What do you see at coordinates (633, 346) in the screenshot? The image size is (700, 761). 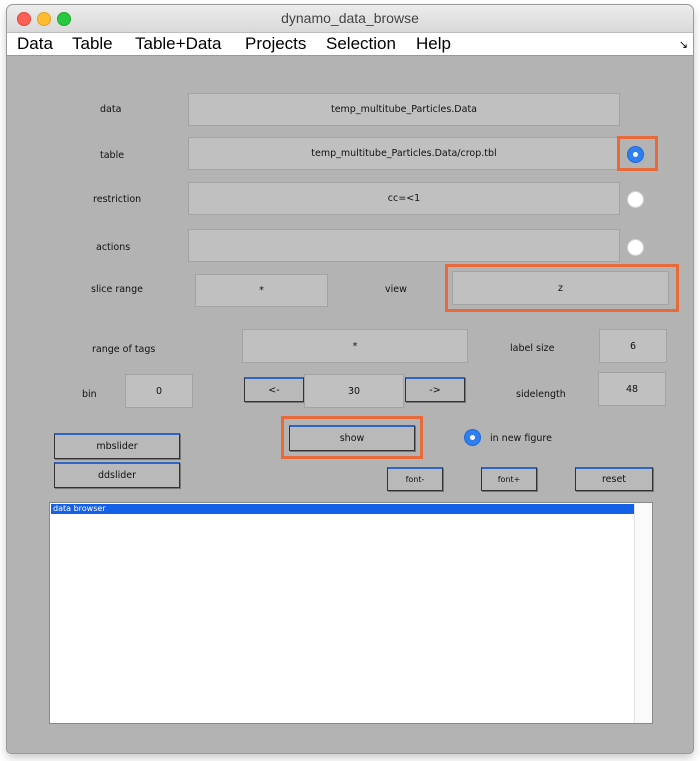 I see `label-size-field: 6` at bounding box center [633, 346].